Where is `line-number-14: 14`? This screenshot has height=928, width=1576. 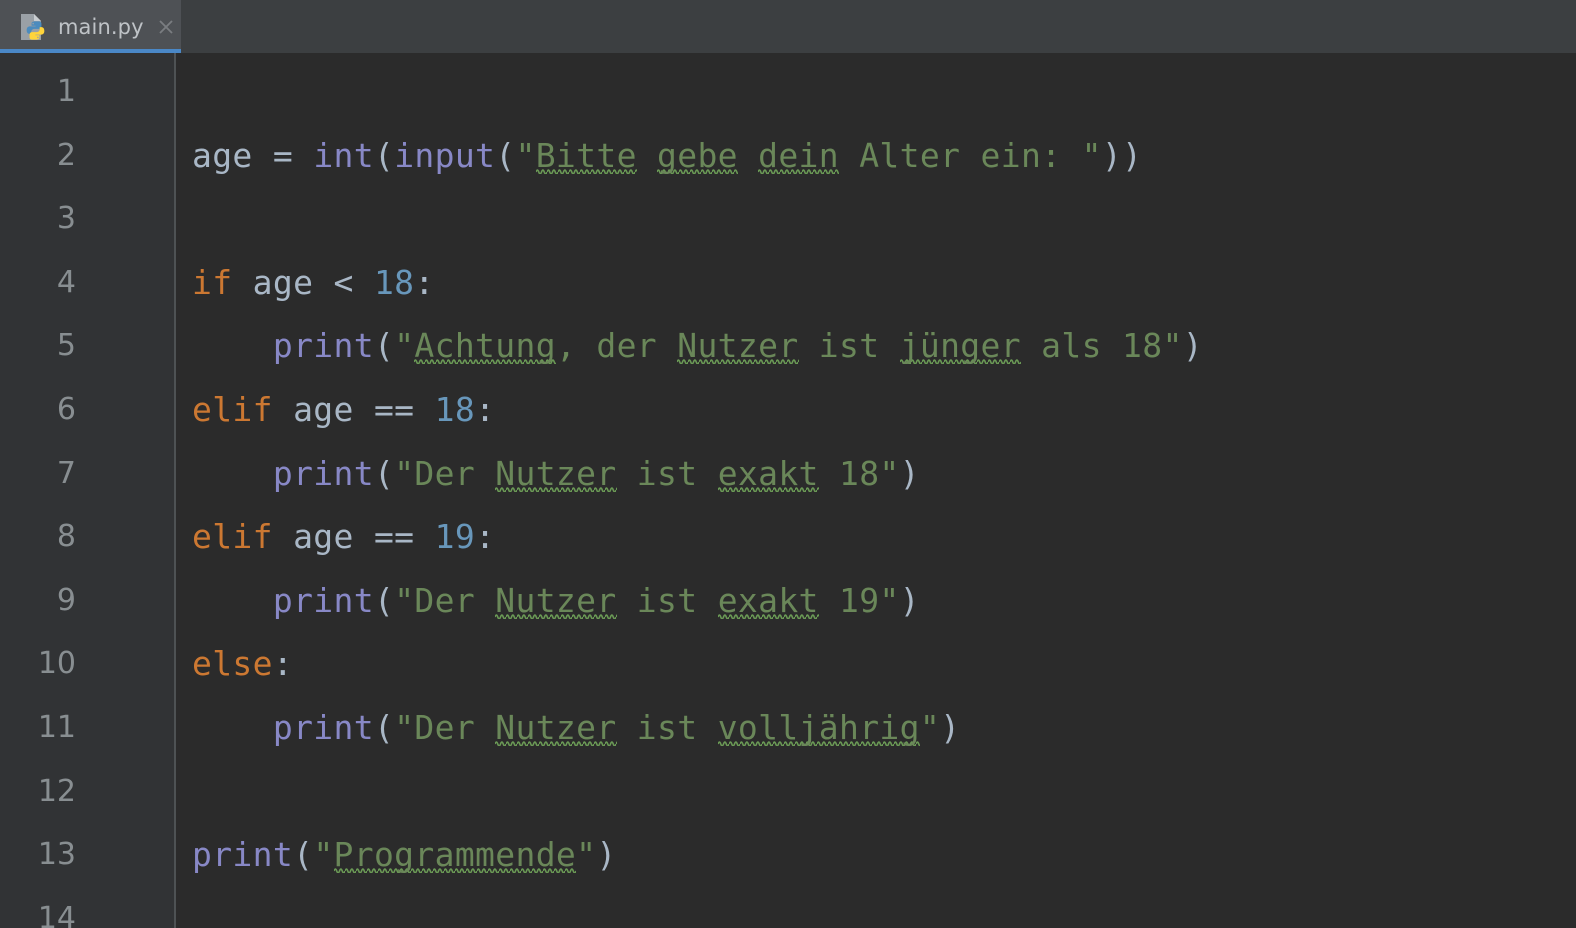
line-number-14: 14 is located at coordinates (87, 907).